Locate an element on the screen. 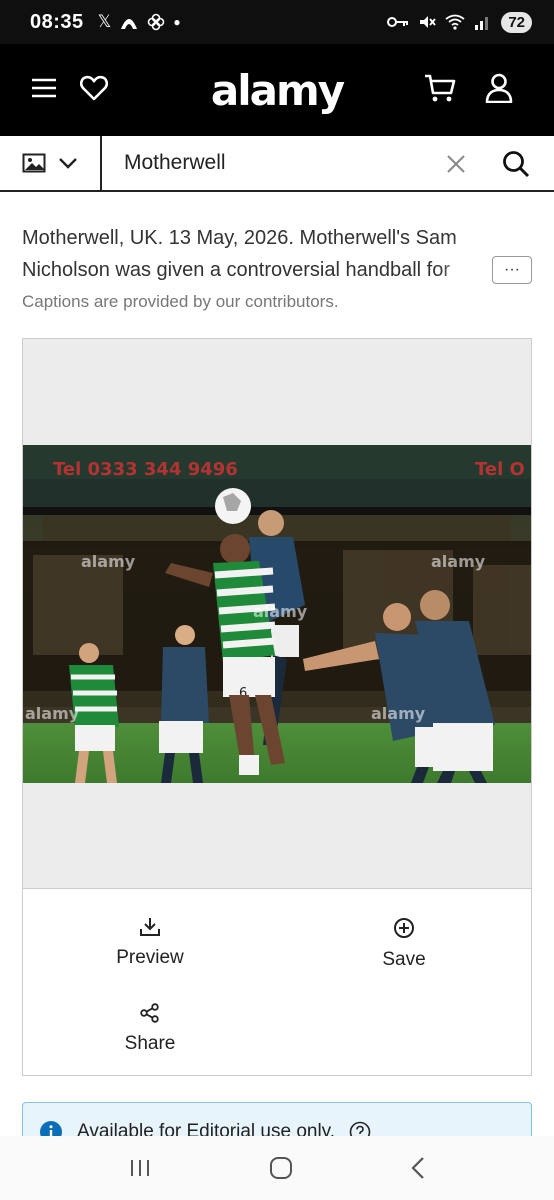  chevron-down-icon is located at coordinates (68, 163).